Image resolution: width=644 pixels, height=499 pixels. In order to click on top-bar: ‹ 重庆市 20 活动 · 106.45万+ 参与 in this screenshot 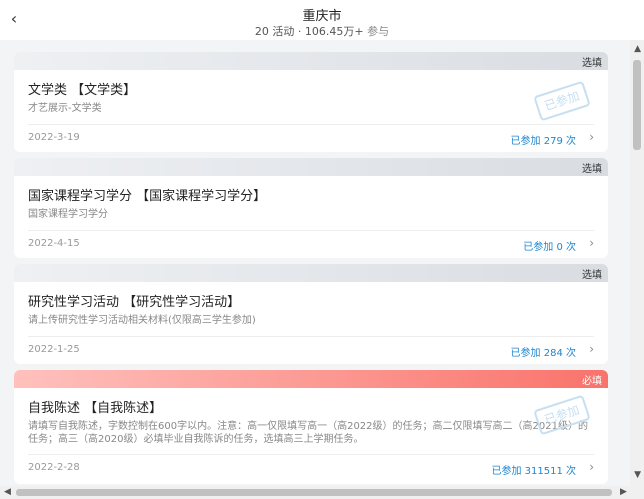, I will do `click(322, 20)`.